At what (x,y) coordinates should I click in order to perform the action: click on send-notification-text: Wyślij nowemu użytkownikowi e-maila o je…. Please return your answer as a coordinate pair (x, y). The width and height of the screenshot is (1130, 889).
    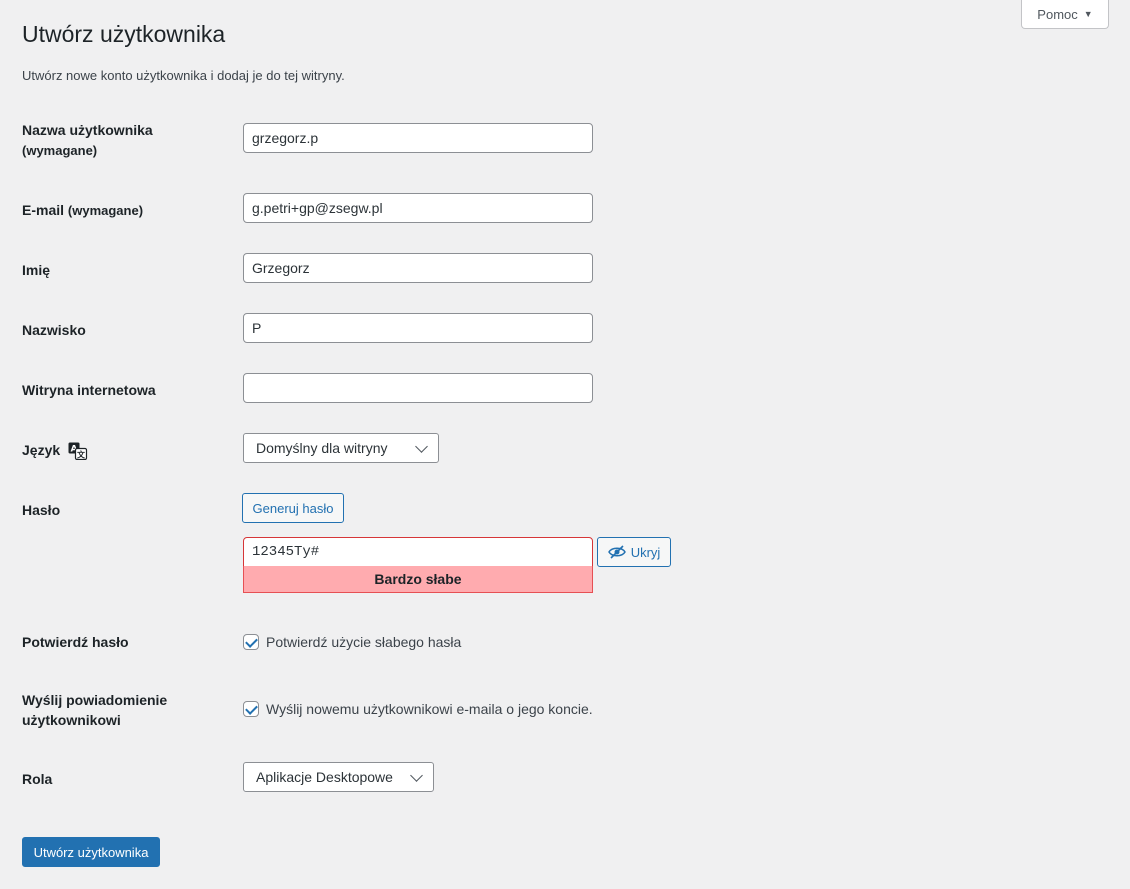
    Looking at the image, I should click on (429, 709).